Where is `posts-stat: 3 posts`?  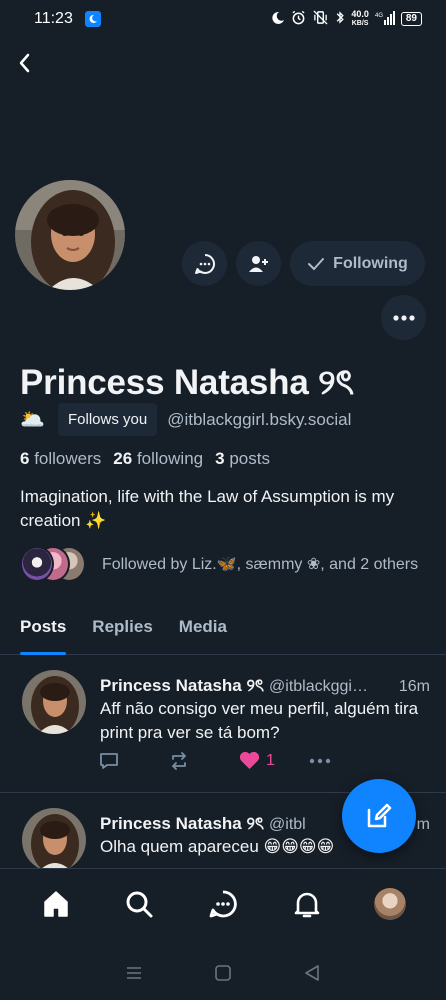
posts-stat: 3 posts is located at coordinates (242, 458).